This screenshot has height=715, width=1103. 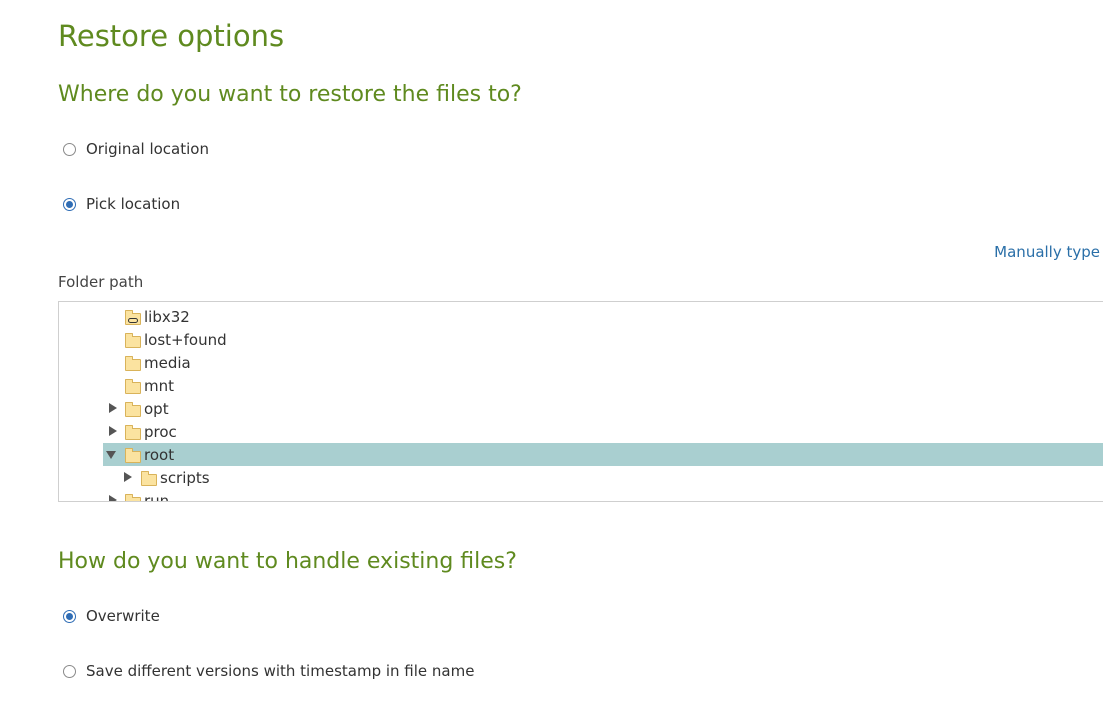 I want to click on original-location-option: Original location, so click(x=136, y=149).